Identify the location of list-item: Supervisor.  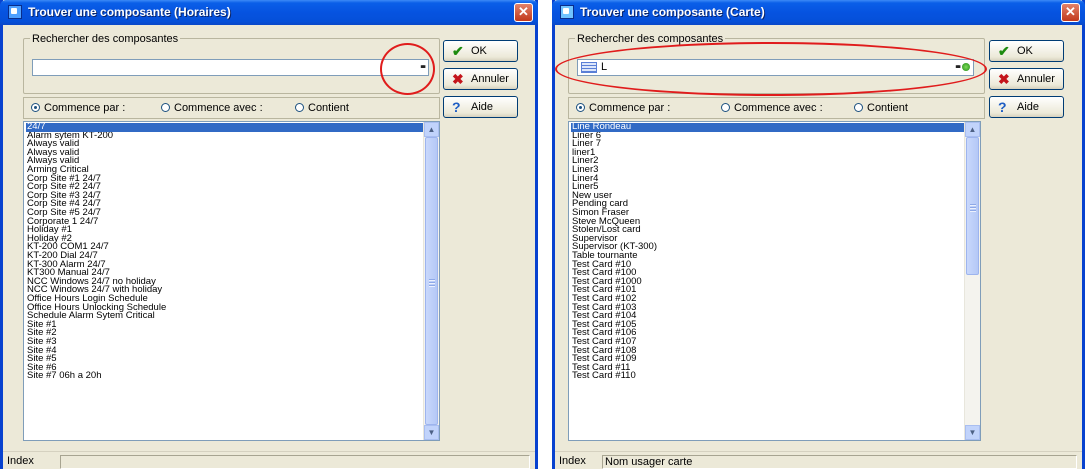
(767, 239).